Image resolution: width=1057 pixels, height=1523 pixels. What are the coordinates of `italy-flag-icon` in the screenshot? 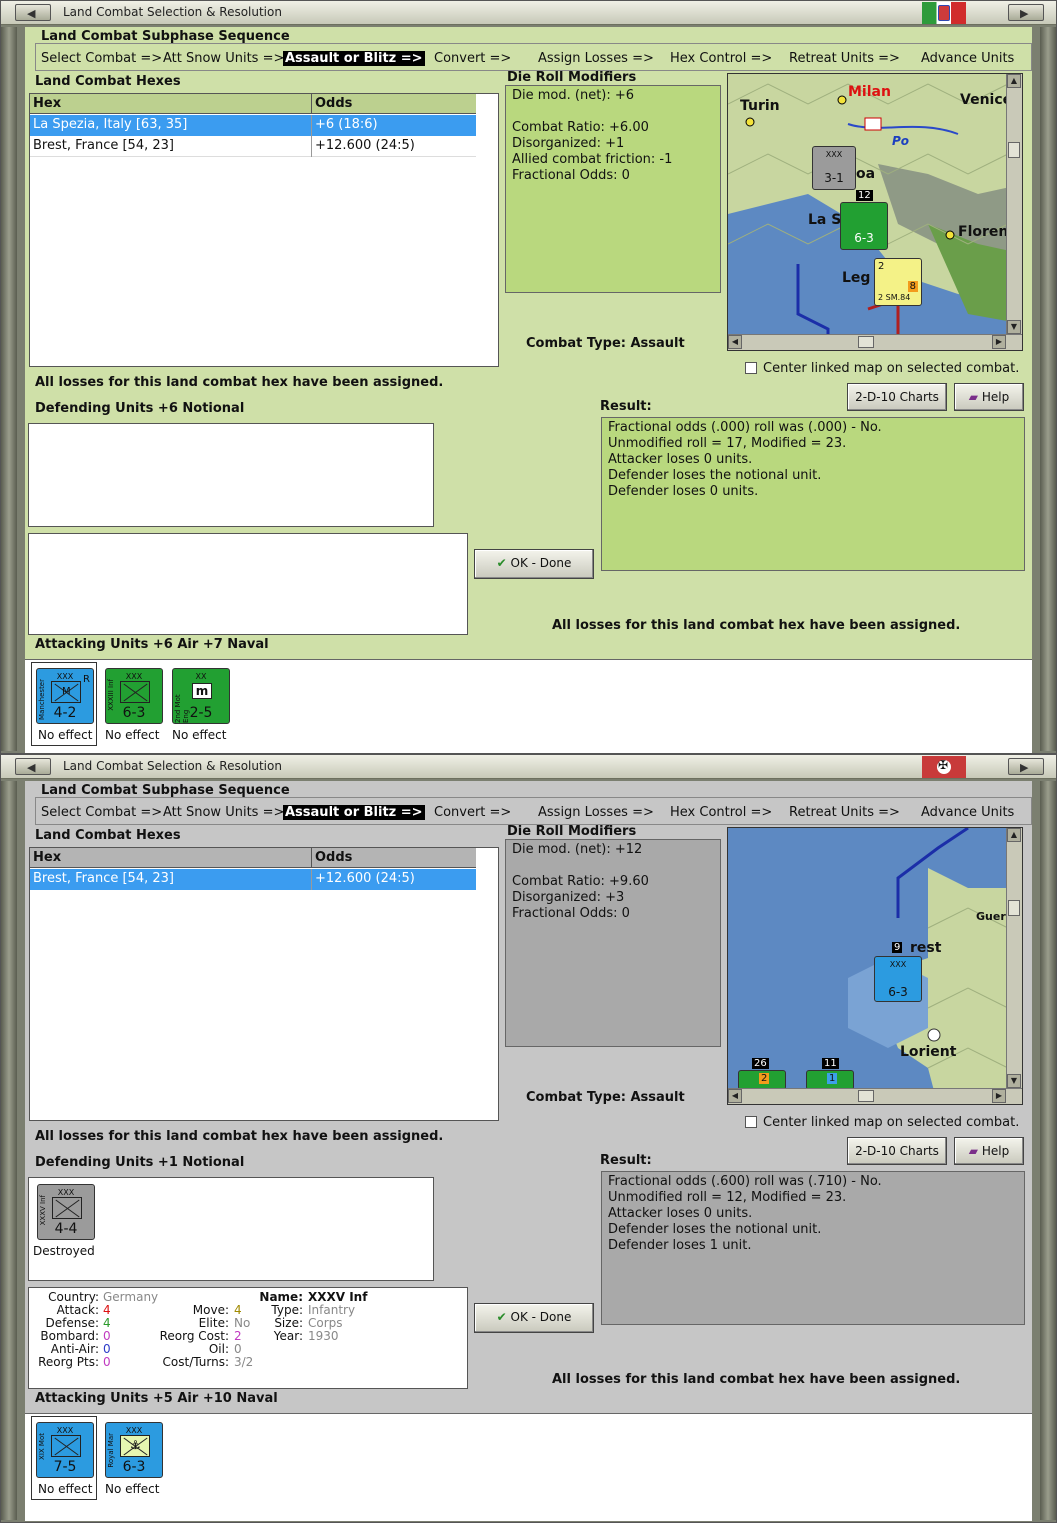 It's located at (944, 13).